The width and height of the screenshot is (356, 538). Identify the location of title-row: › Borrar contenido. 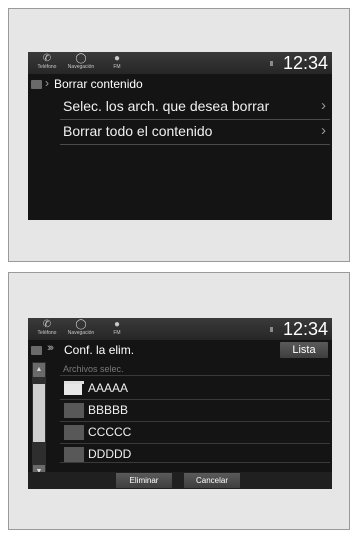
(180, 84).